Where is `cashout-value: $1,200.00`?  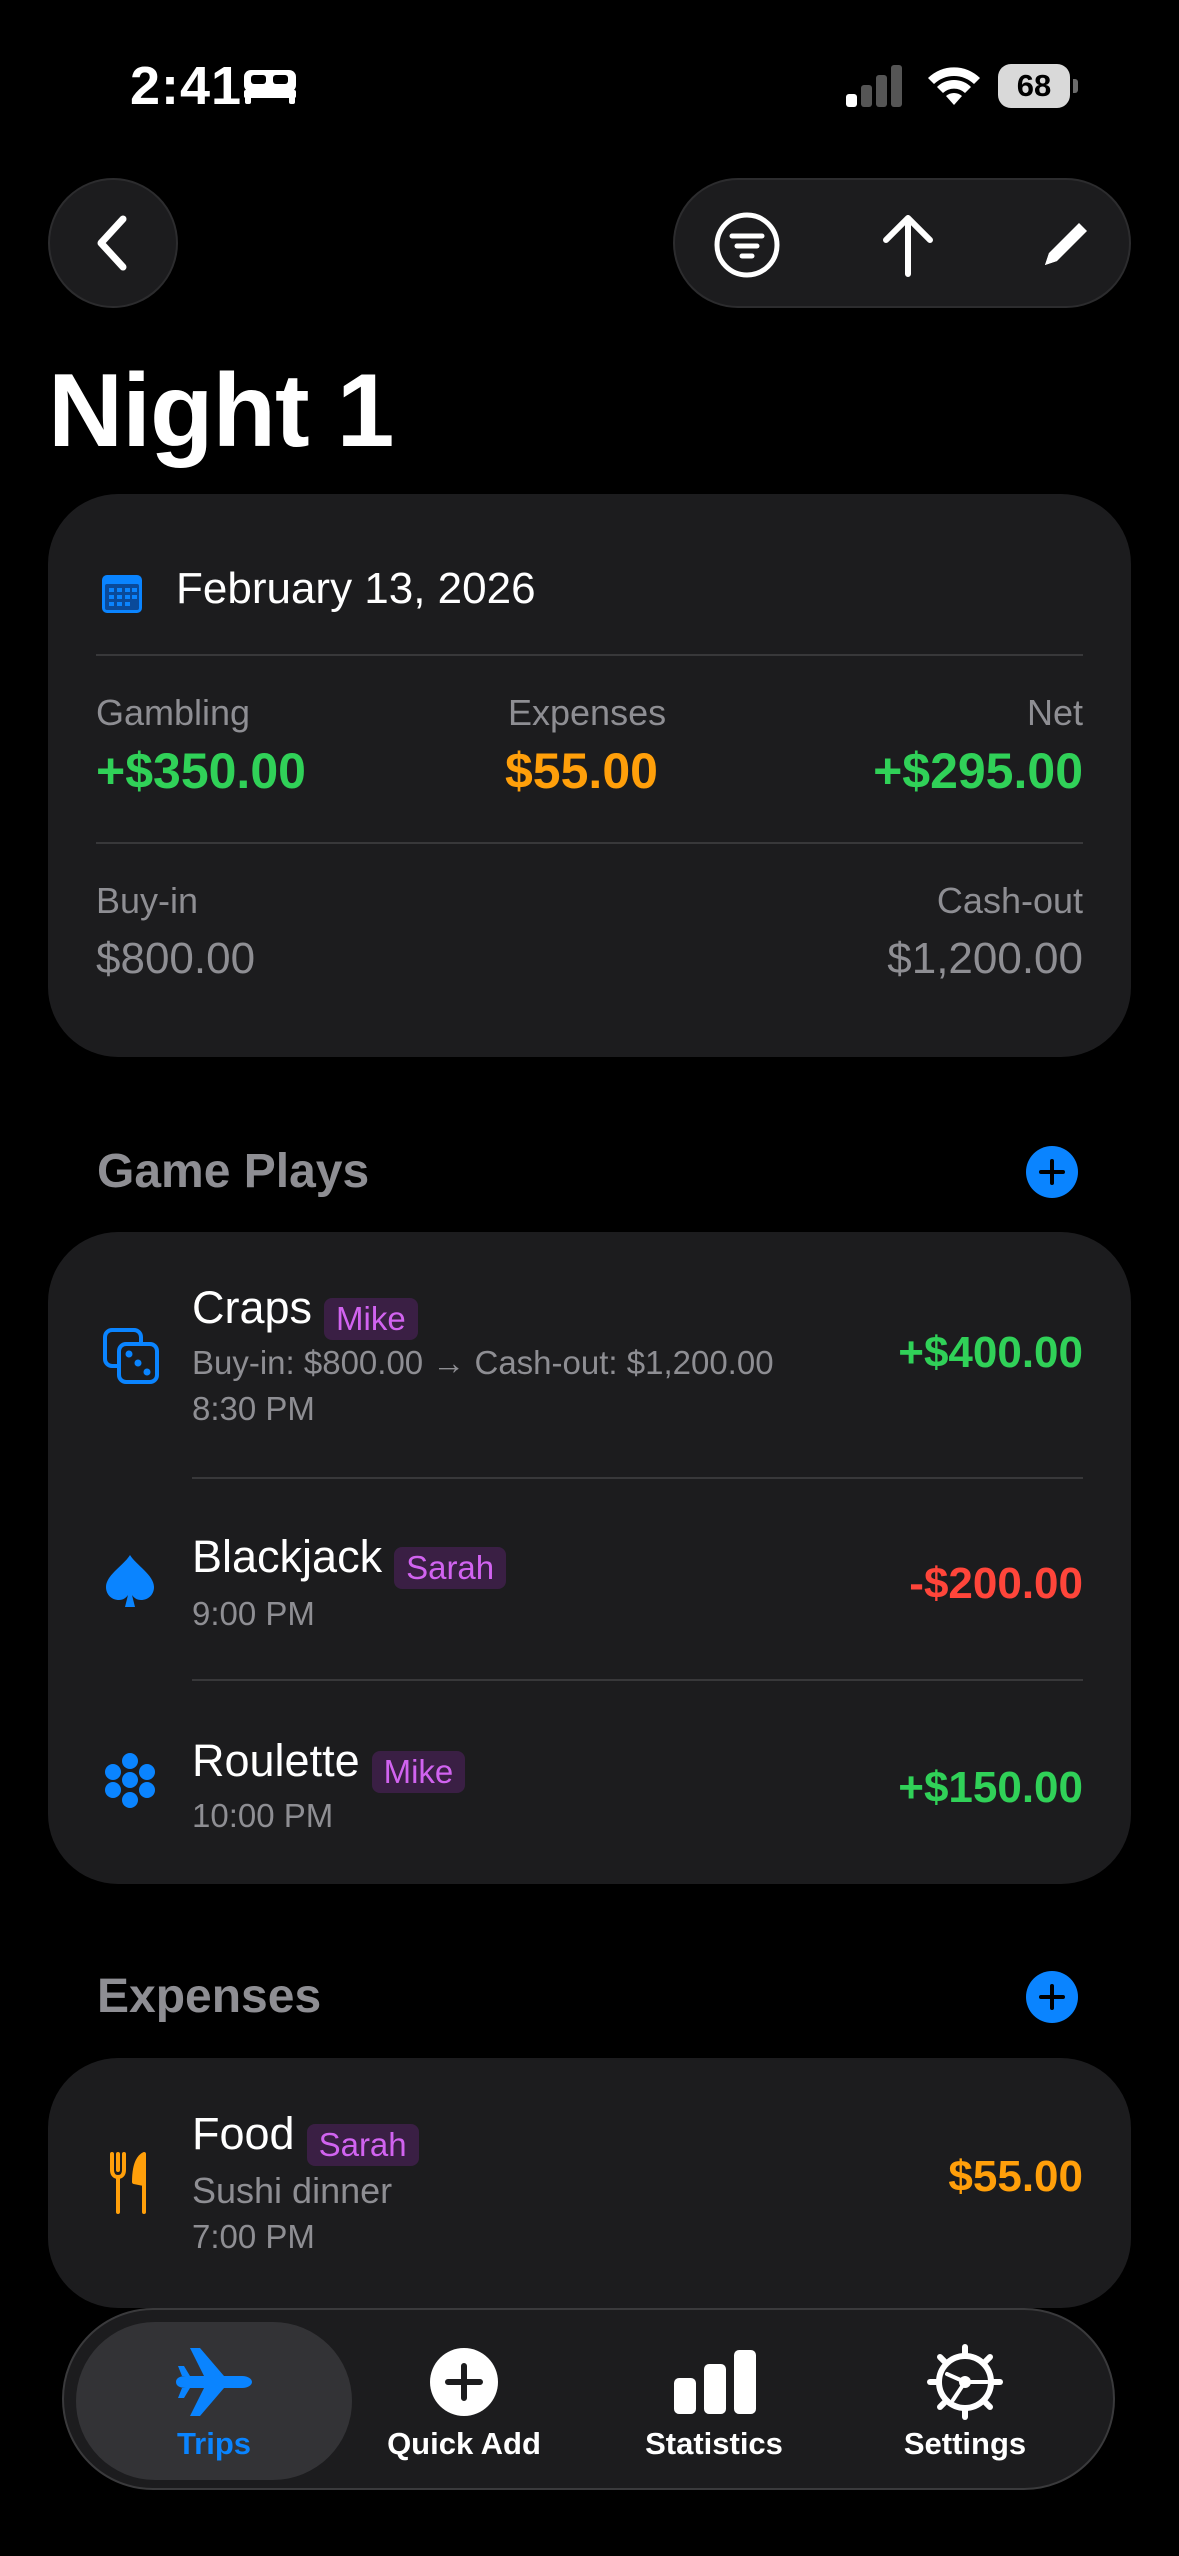 cashout-value: $1,200.00 is located at coordinates (985, 958).